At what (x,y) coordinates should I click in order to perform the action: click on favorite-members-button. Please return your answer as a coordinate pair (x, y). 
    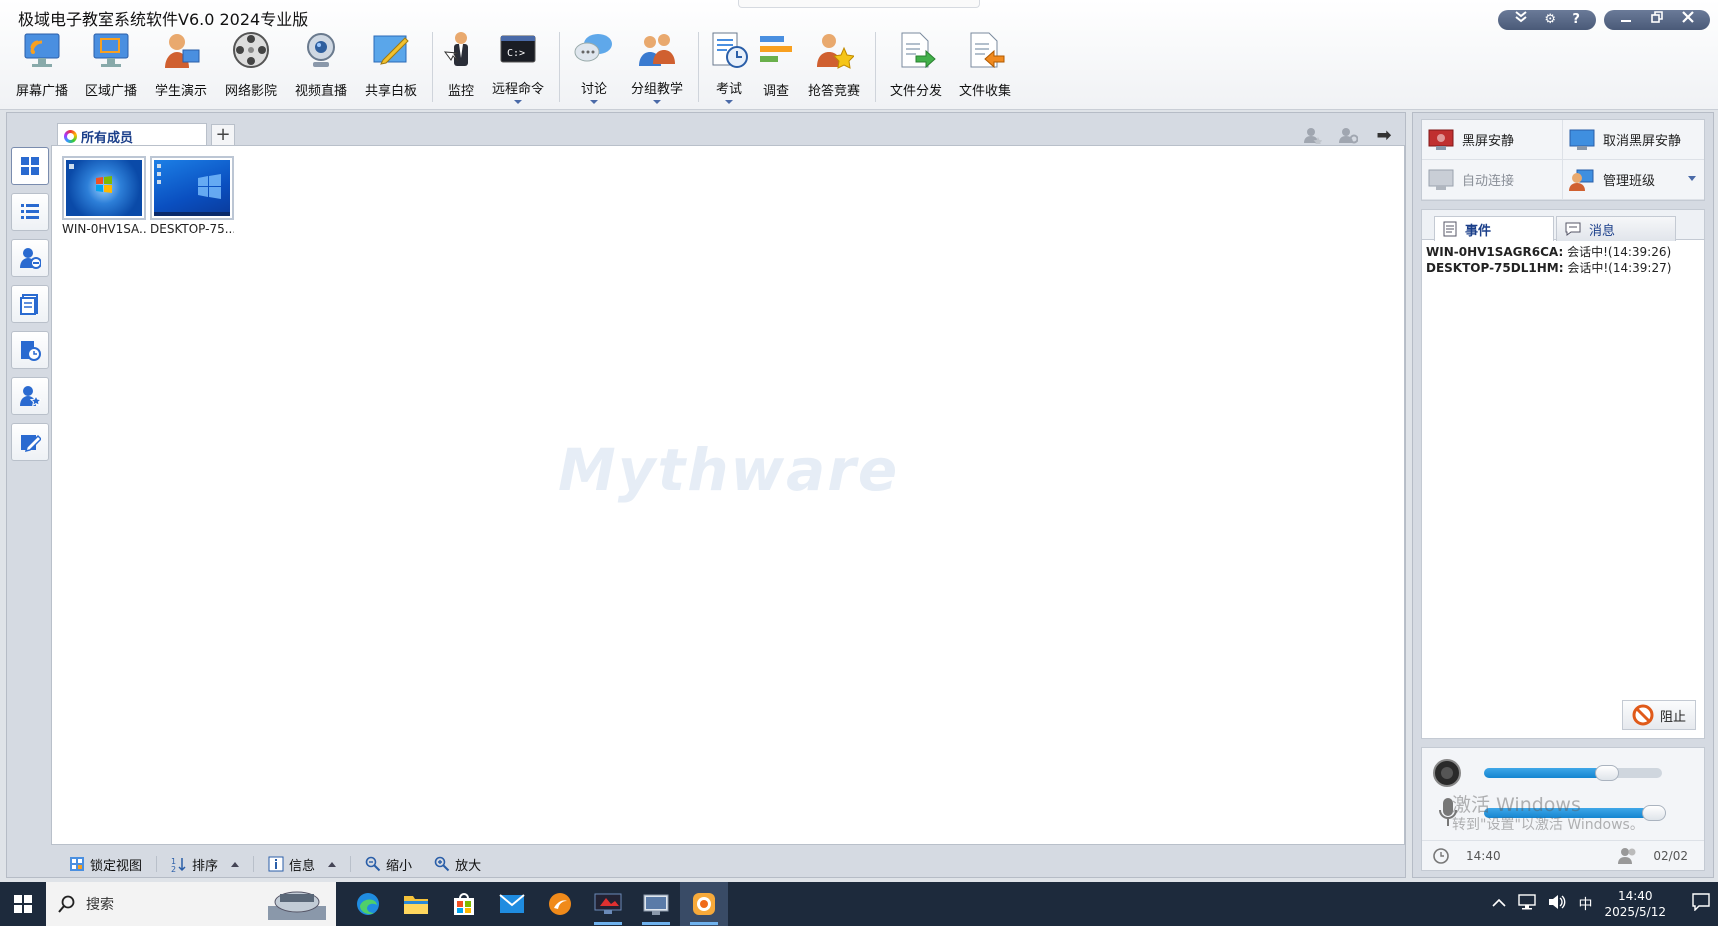
    Looking at the image, I should click on (30, 396).